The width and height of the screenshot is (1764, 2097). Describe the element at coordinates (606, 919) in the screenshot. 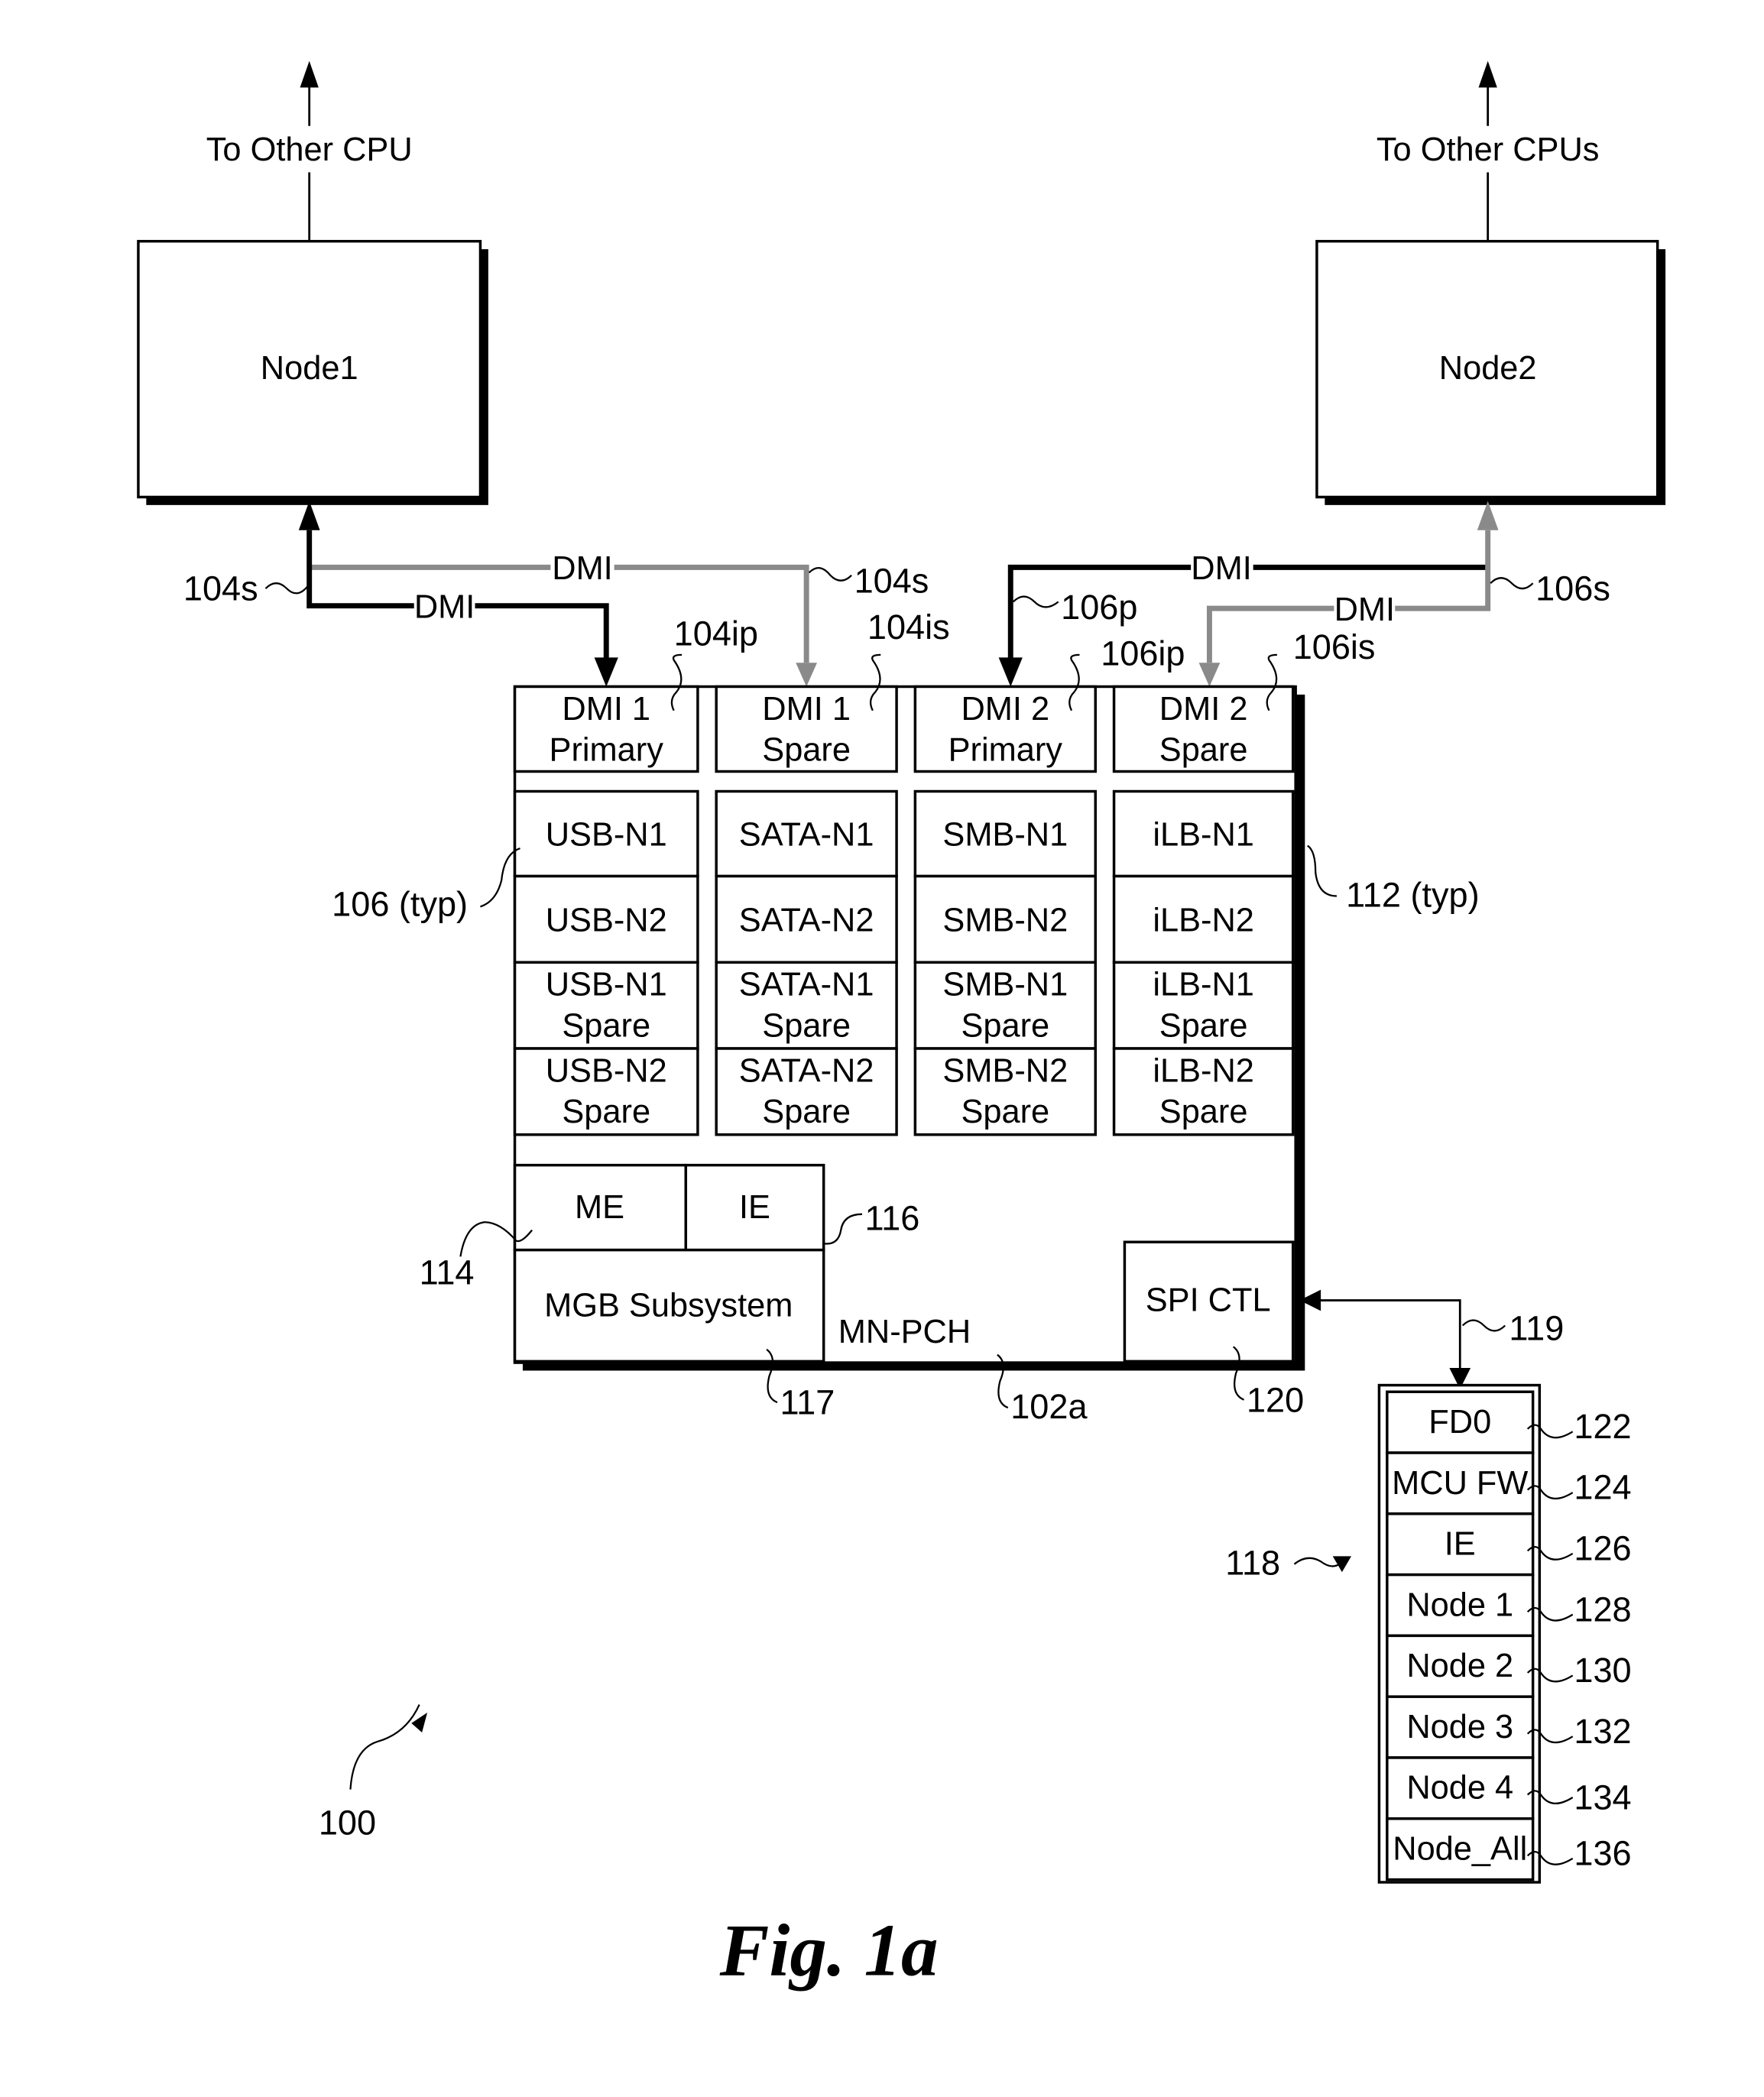

I see `io-cell: USB-N2` at that location.